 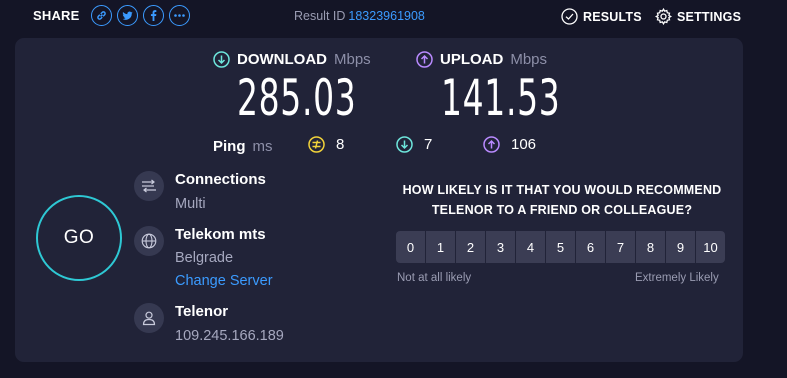 What do you see at coordinates (320, 16) in the screenshot?
I see `result-id-label: Result ID` at bounding box center [320, 16].